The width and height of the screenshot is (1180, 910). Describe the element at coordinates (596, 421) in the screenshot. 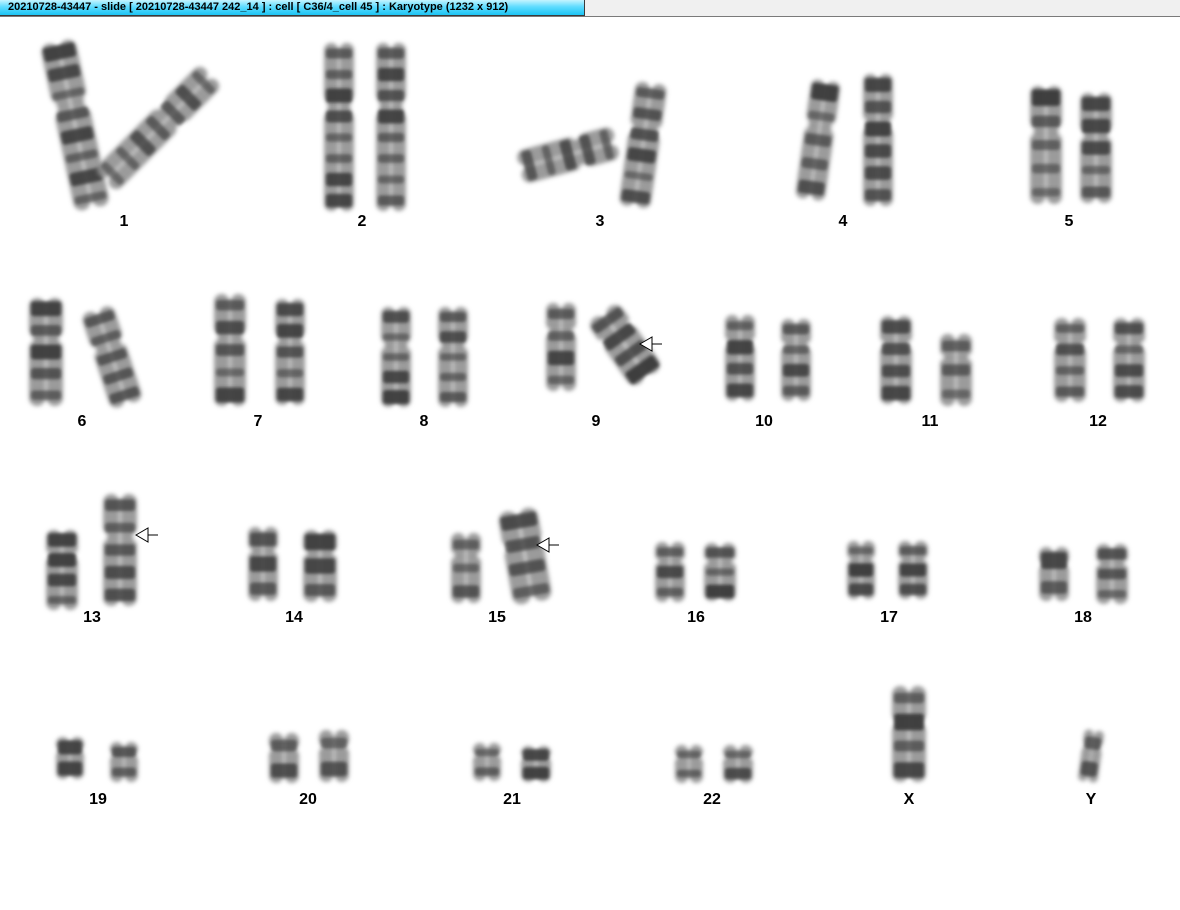

I see `chromosome-label-9: 9` at that location.